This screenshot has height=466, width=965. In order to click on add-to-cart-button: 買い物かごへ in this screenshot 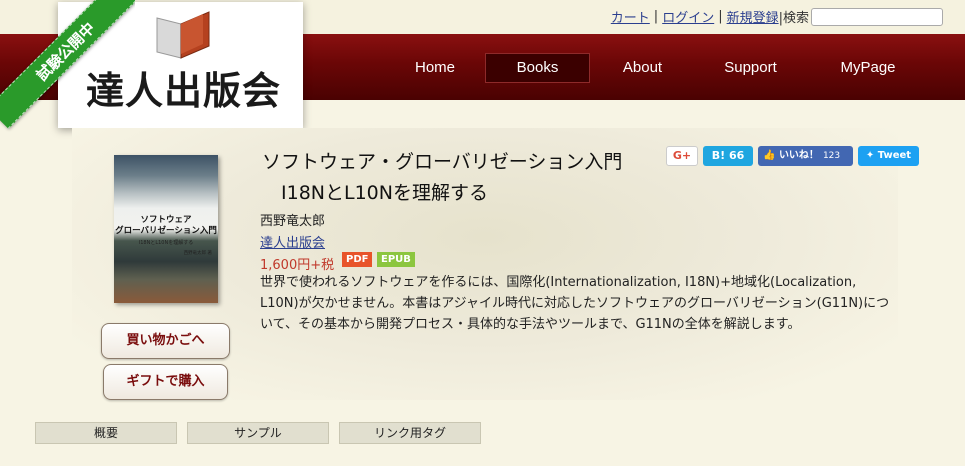, I will do `click(165, 341)`.